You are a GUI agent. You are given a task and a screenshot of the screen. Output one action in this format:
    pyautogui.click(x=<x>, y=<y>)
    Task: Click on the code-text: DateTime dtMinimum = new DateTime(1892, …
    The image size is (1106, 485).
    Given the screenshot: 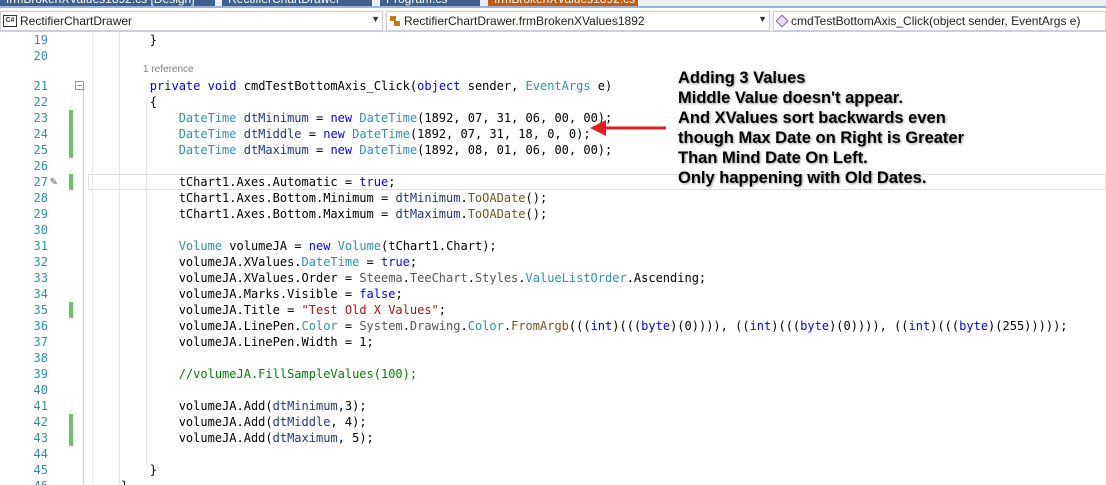 What is the action you would take?
    pyautogui.click(x=395, y=118)
    